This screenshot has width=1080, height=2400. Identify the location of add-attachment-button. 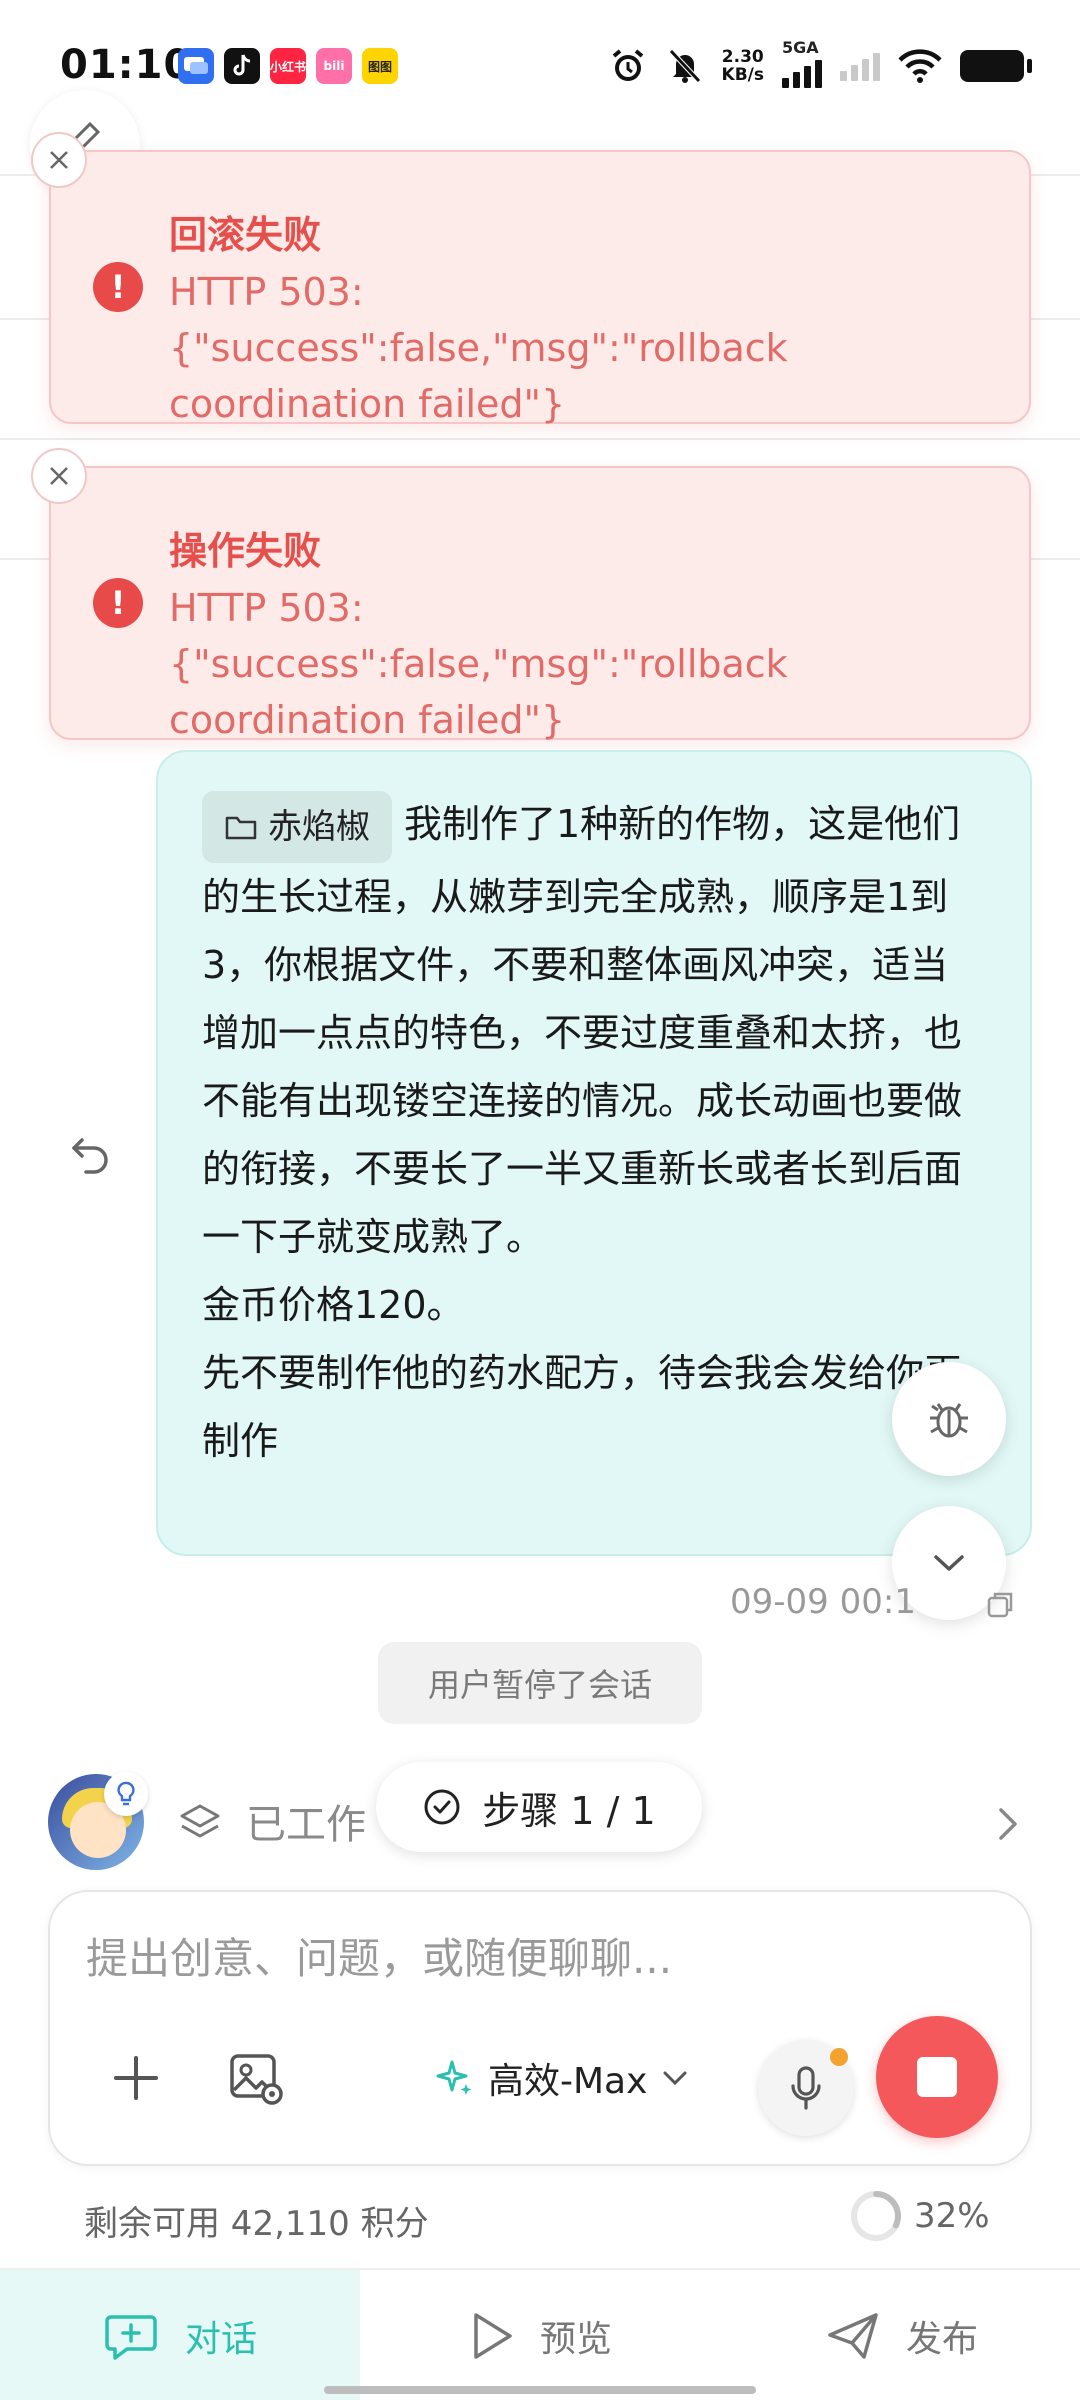
(136, 2078).